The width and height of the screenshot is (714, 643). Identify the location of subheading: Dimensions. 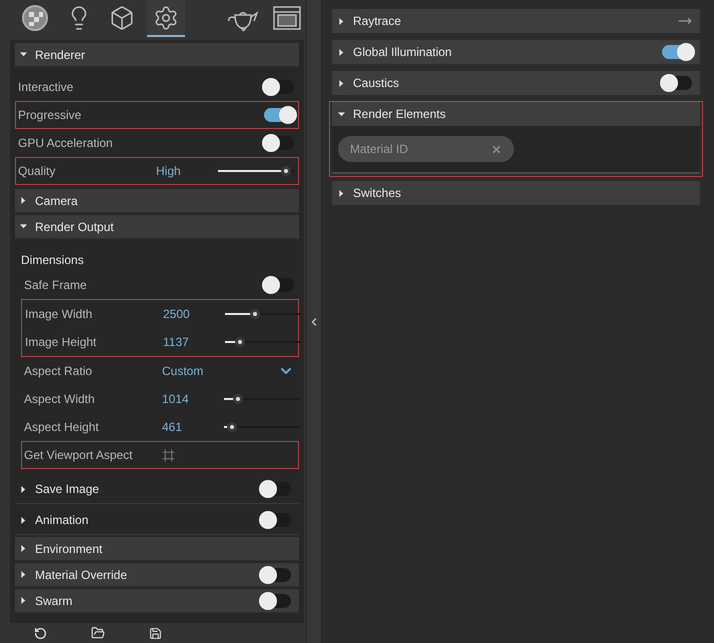
(53, 261).